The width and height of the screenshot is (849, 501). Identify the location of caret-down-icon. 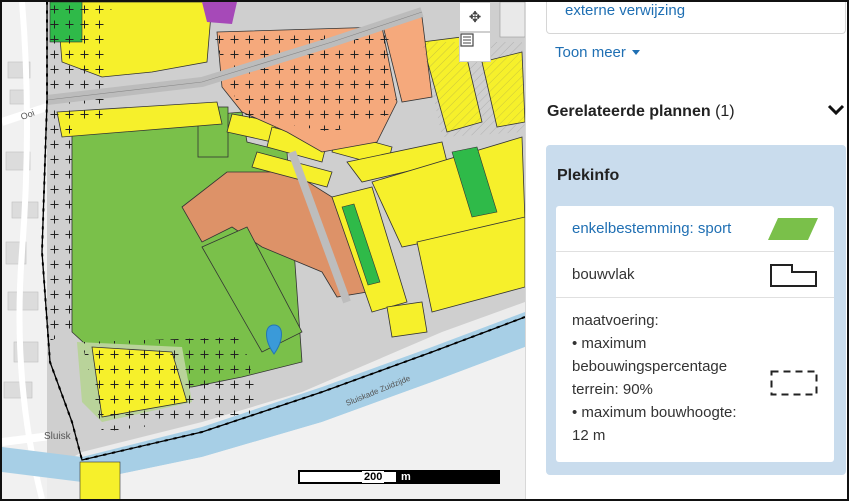
(635, 52).